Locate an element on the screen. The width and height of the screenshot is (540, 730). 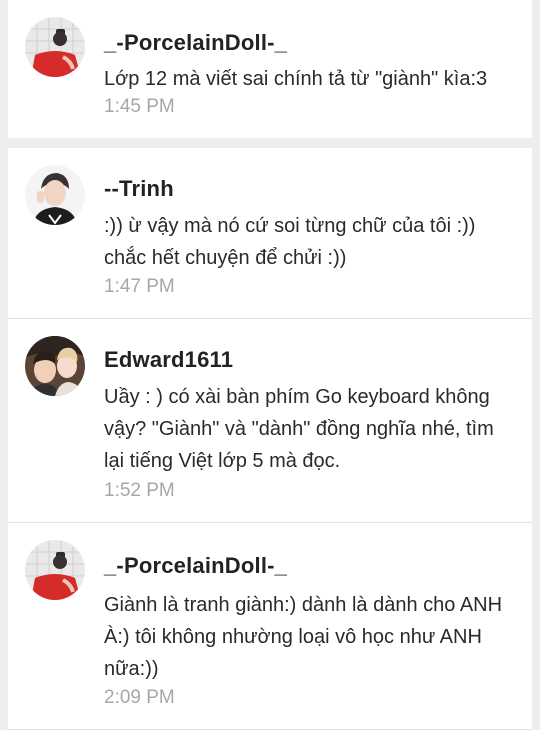
username: Edward1611 is located at coordinates (168, 360).